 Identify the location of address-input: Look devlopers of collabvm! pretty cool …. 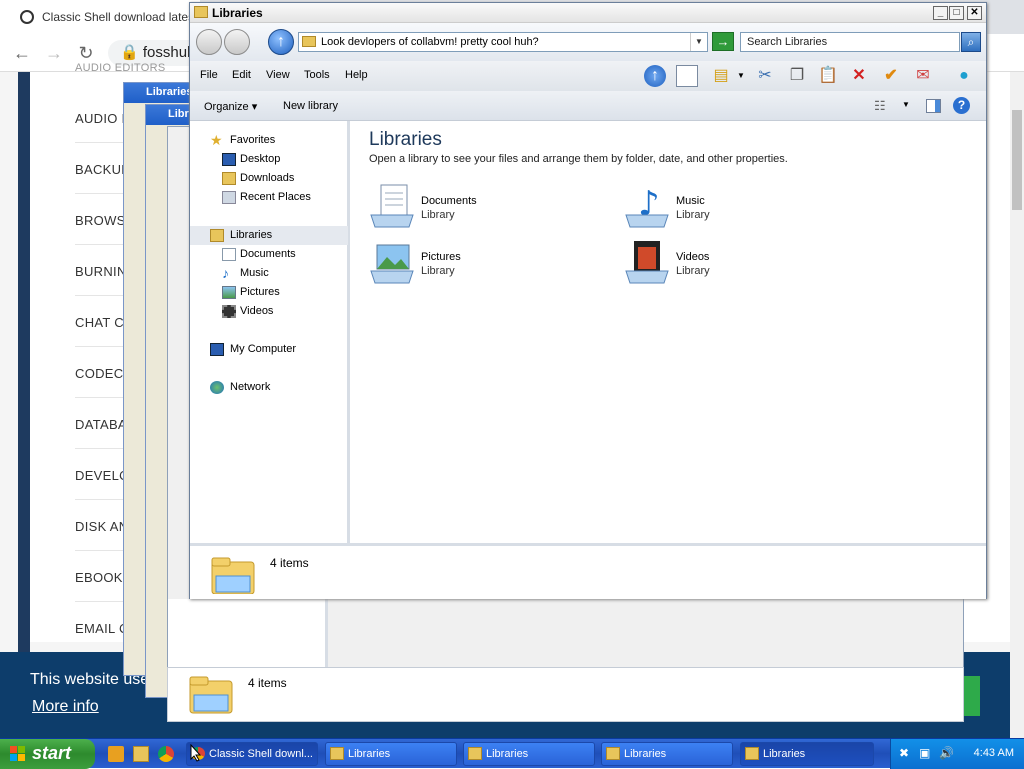
(503, 42).